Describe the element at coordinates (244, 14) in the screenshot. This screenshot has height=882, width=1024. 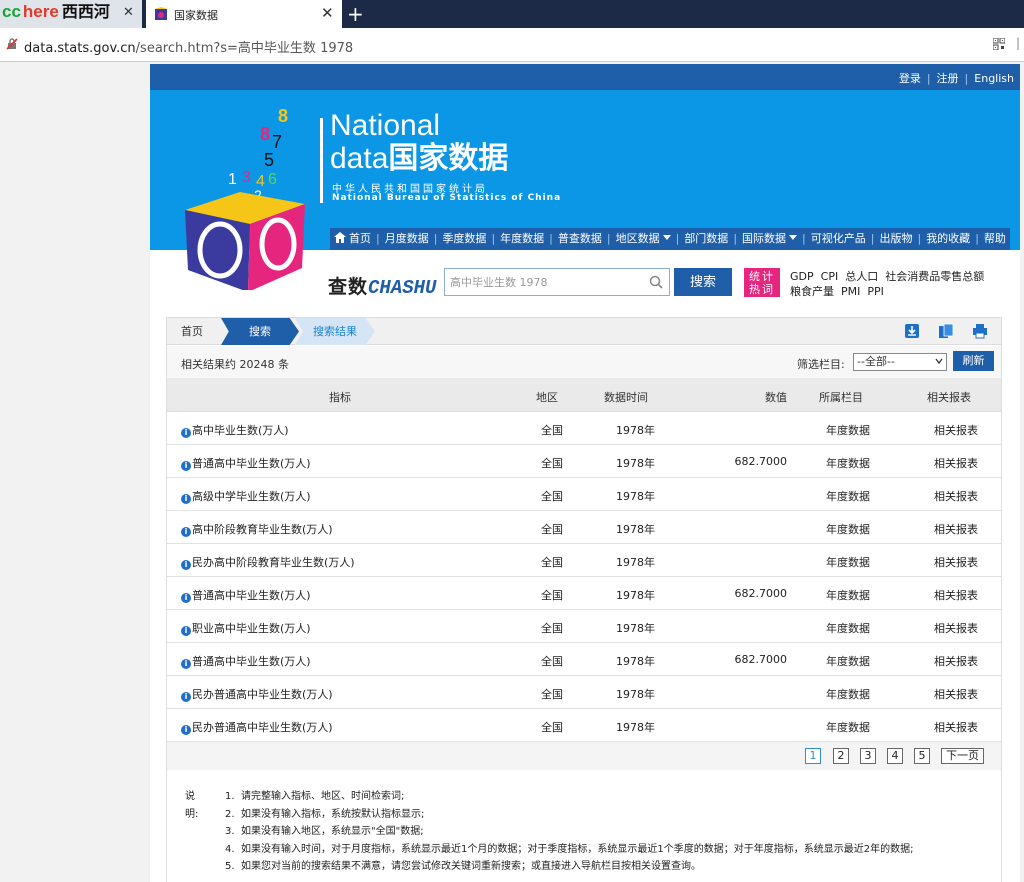
I see `active-tab: 国家数据 ✕` at that location.